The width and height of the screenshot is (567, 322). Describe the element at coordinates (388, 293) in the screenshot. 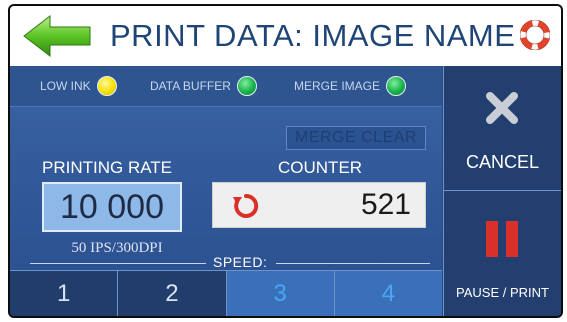

I see `speed-button-4: 4` at that location.